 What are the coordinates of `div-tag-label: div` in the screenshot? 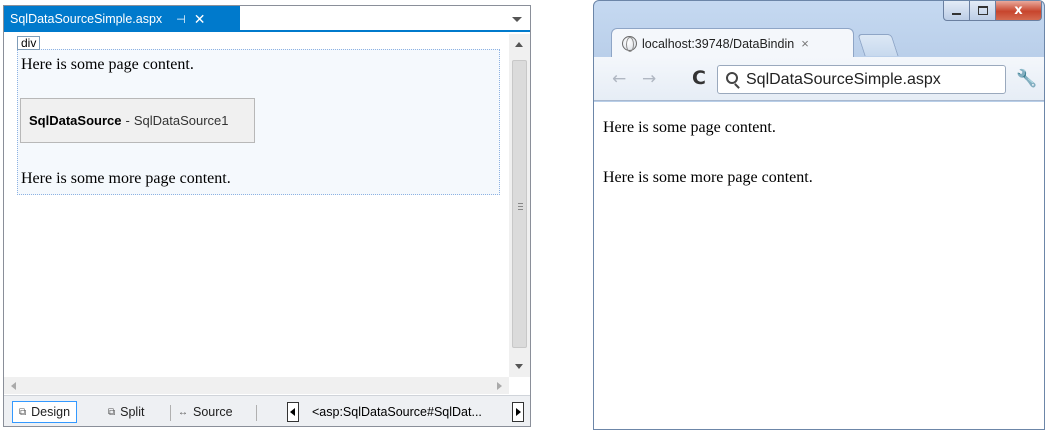 It's located at (29, 43).